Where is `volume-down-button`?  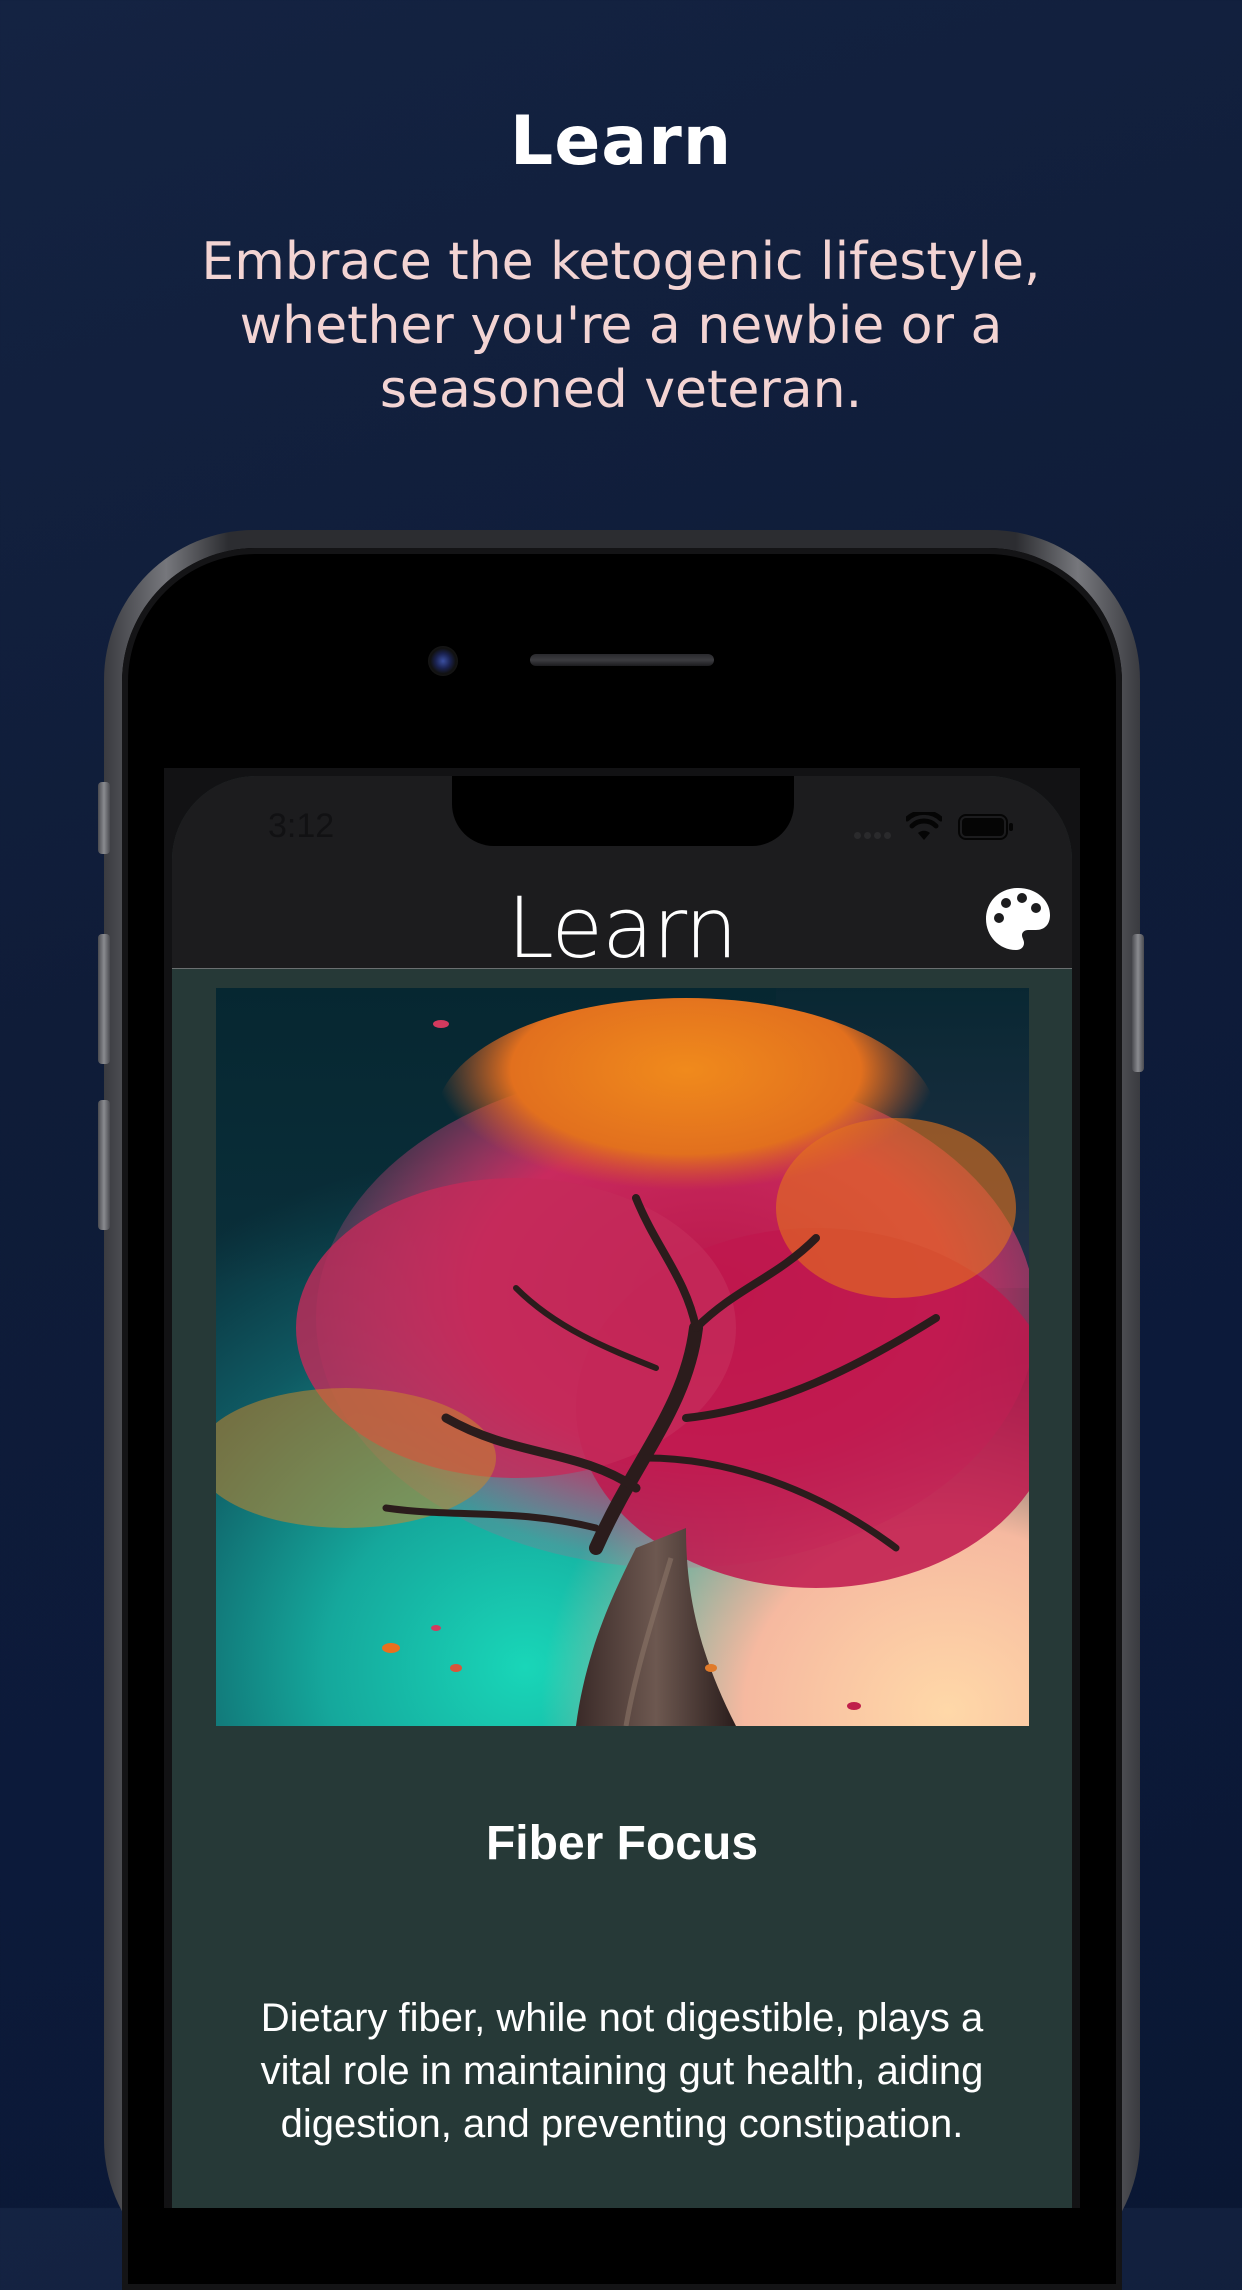 volume-down-button is located at coordinates (104, 1165).